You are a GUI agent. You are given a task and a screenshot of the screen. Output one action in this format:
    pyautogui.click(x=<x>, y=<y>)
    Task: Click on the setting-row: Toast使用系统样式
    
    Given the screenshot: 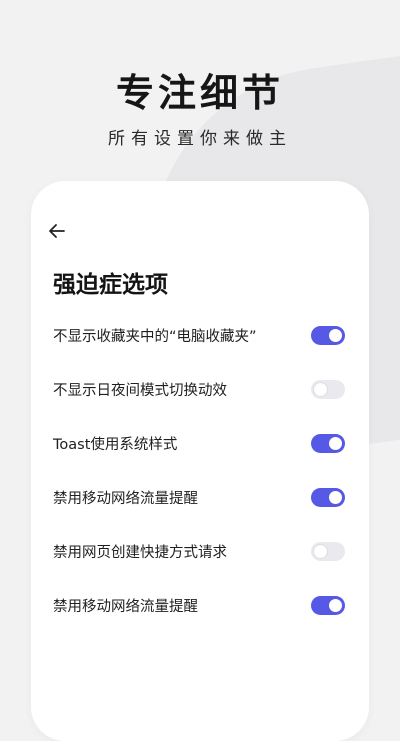 What is the action you would take?
    pyautogui.click(x=199, y=443)
    